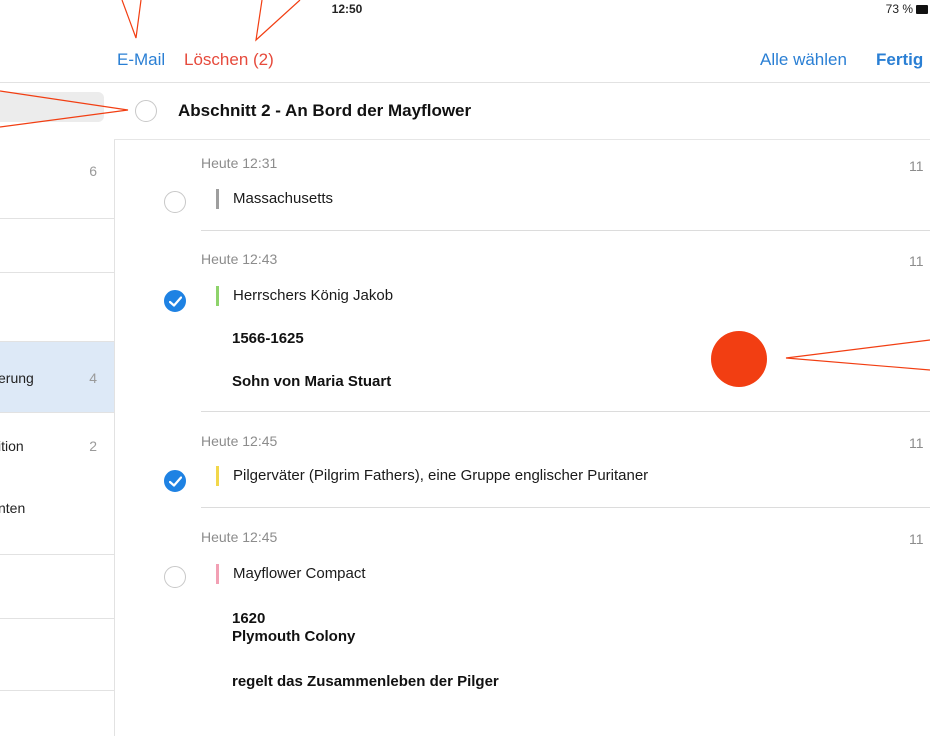 This screenshot has width=930, height=736. What do you see at coordinates (93, 378) in the screenshot?
I see `sidebar-item-count: 4` at bounding box center [93, 378].